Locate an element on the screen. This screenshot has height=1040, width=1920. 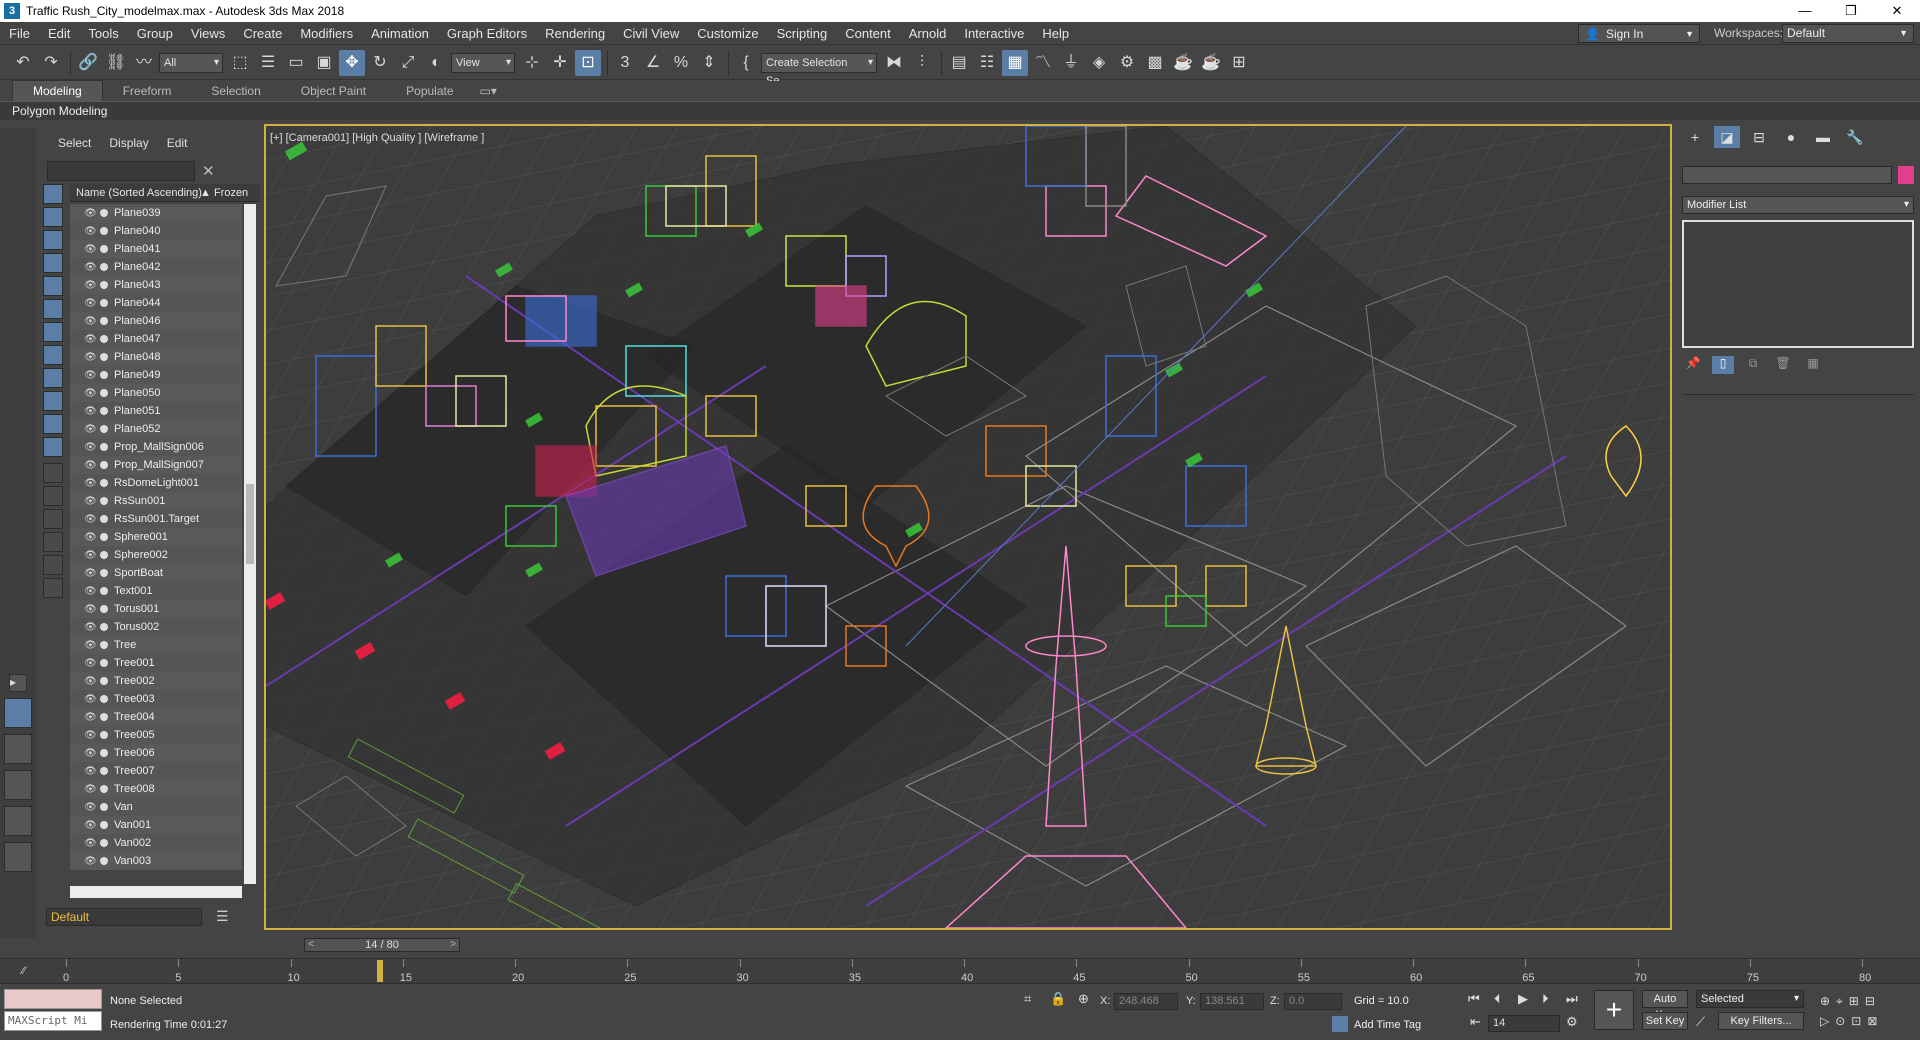
list-item: 👁 Torus002 is located at coordinates (156, 627).